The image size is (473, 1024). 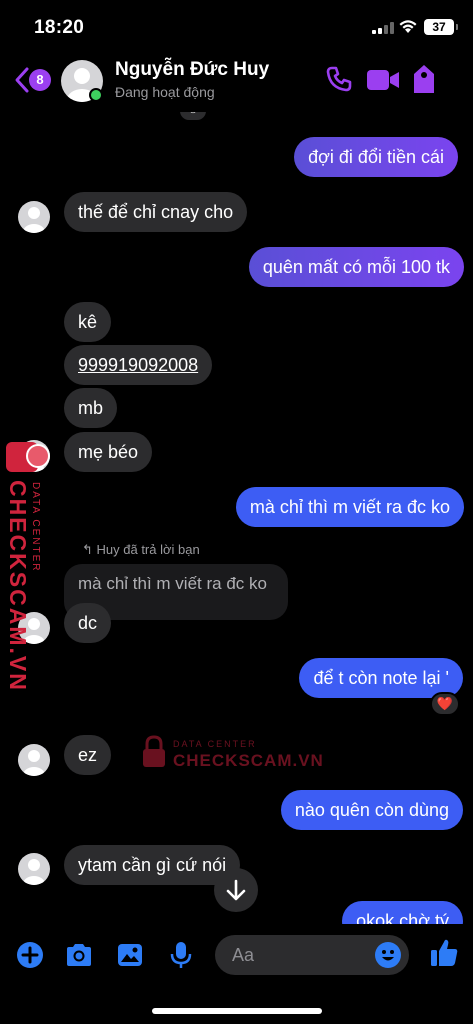 What do you see at coordinates (402, 912) in the screenshot?
I see `message-outgoing: okok chờ tý` at bounding box center [402, 912].